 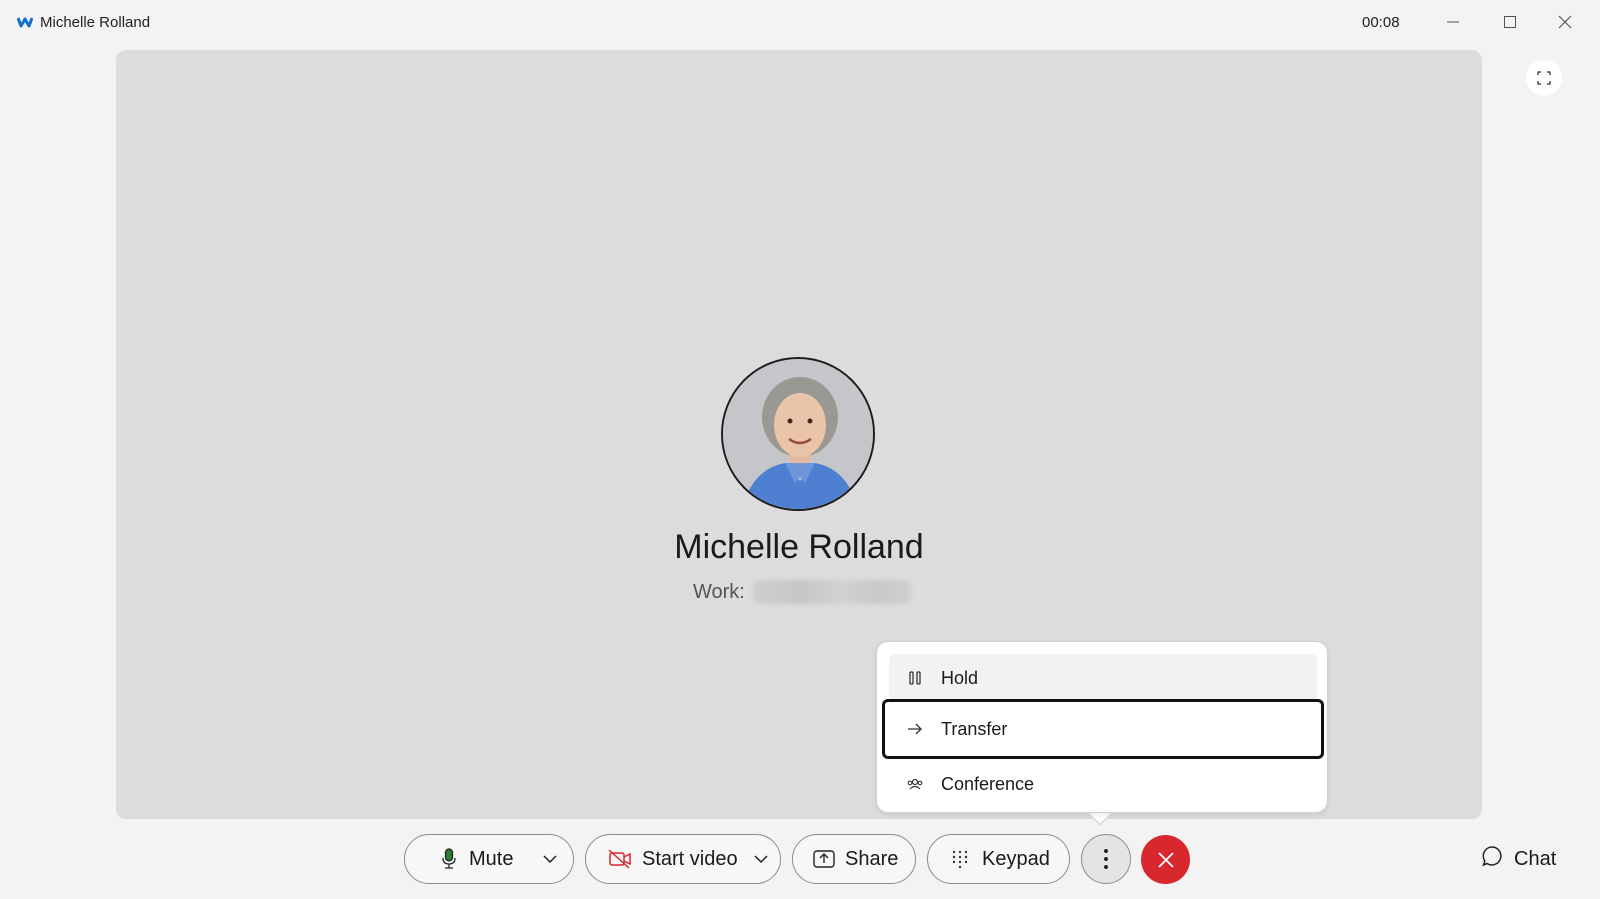 What do you see at coordinates (1565, 22) in the screenshot?
I see `close-button` at bounding box center [1565, 22].